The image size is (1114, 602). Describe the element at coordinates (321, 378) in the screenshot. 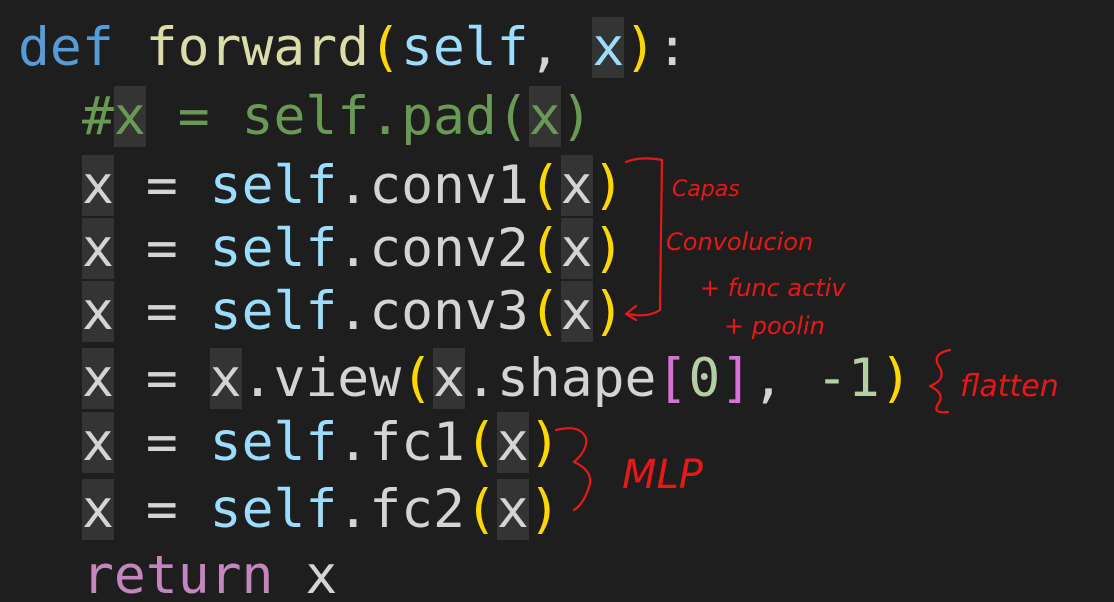

I see `code-token: .view` at that location.